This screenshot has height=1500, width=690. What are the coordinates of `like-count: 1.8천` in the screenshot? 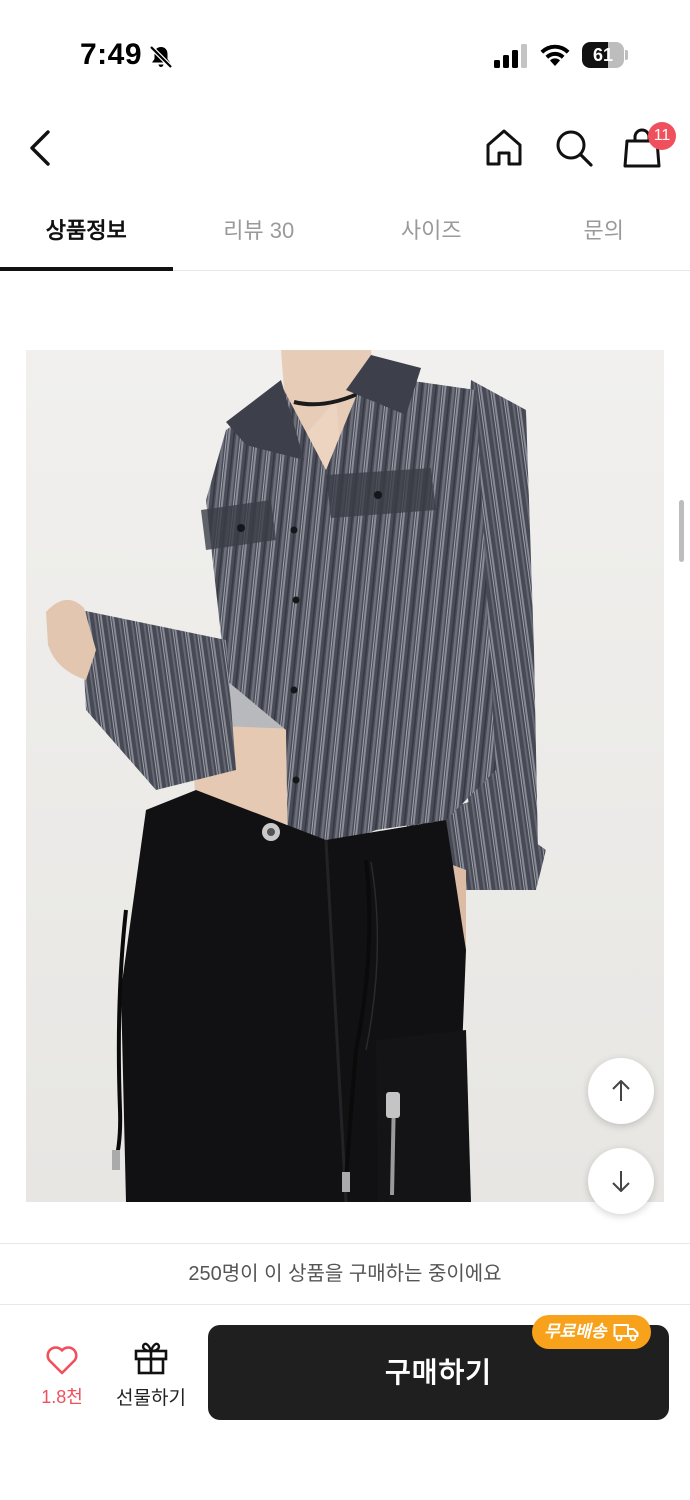 It's located at (62, 1397).